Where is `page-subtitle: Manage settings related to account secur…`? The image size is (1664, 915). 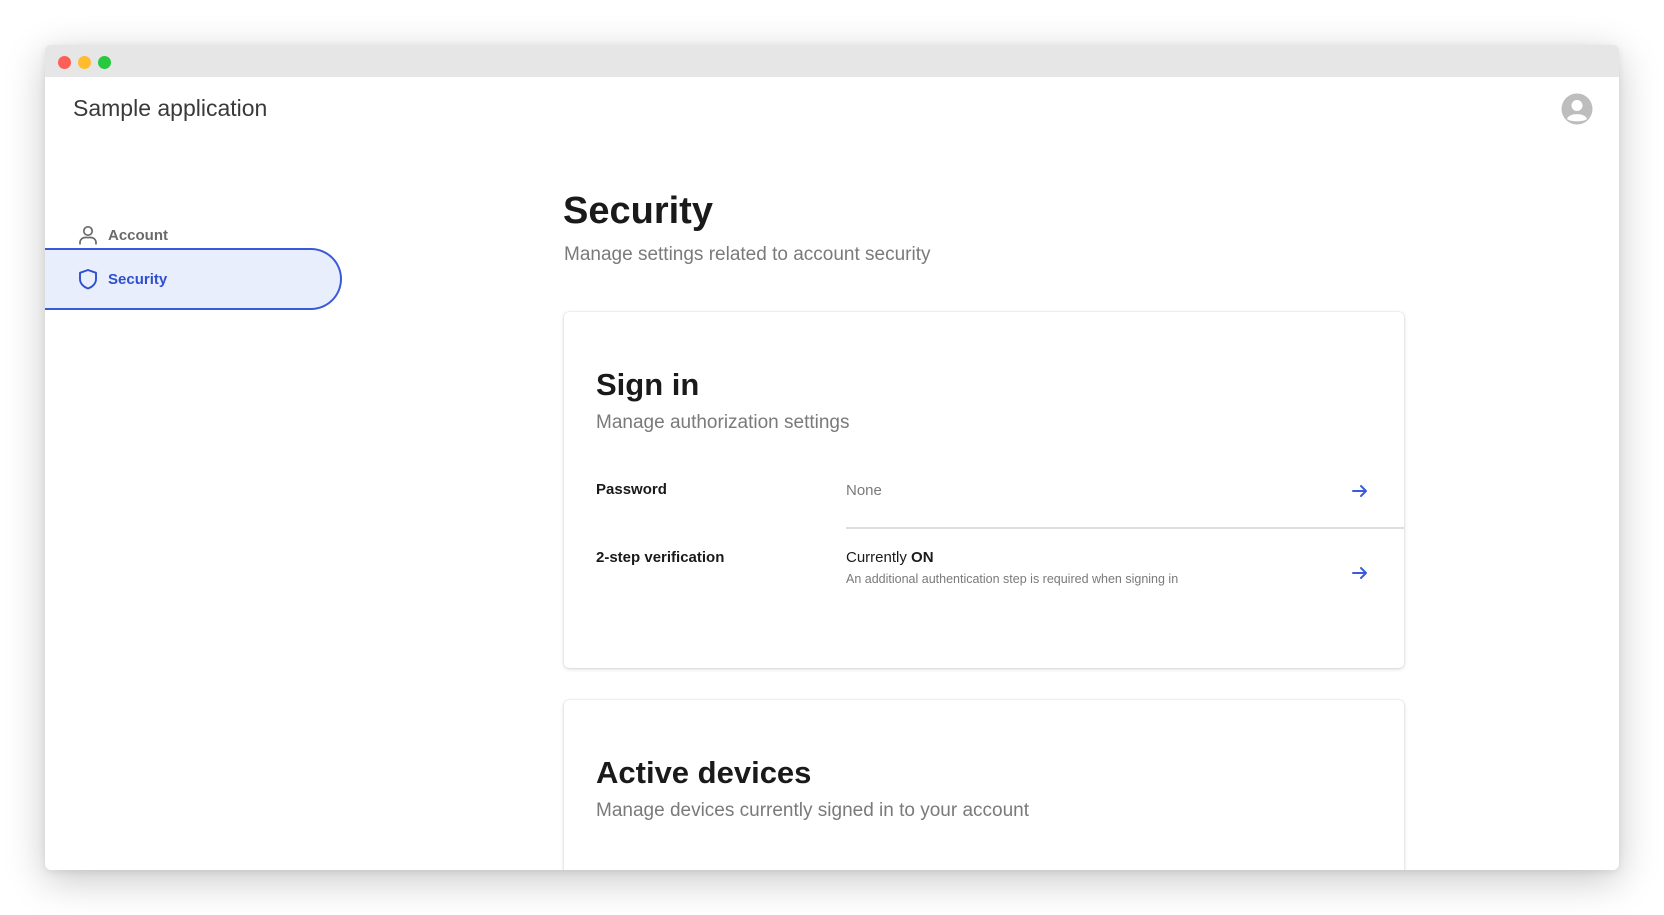 page-subtitle: Manage settings related to account secur… is located at coordinates (747, 254).